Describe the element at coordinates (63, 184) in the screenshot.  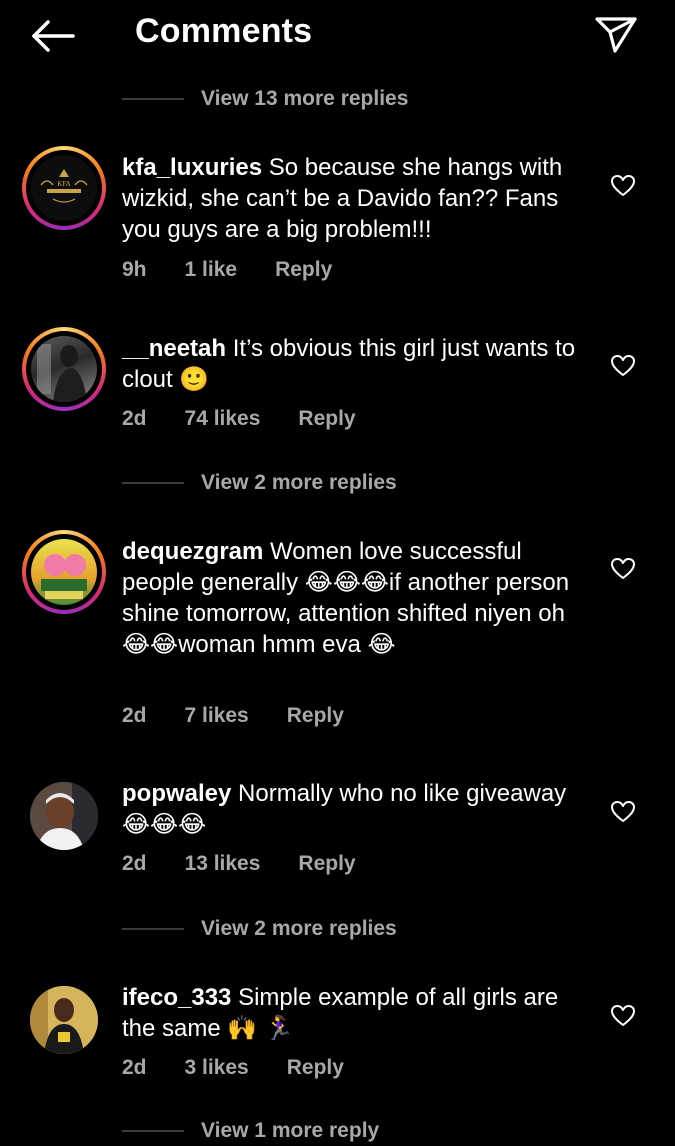
I see `kfa-logo-text: KFA` at that location.